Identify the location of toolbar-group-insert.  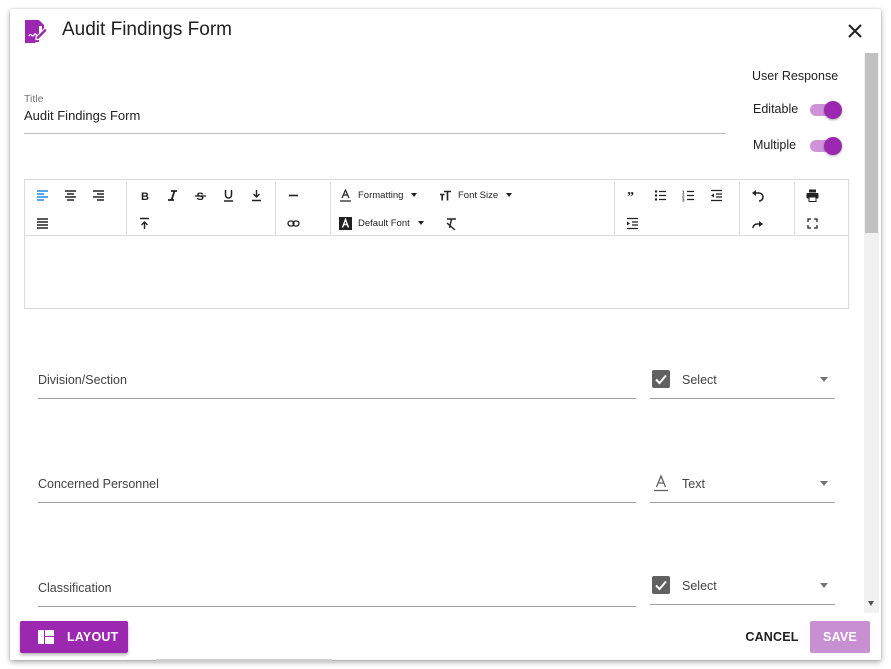
(303, 208).